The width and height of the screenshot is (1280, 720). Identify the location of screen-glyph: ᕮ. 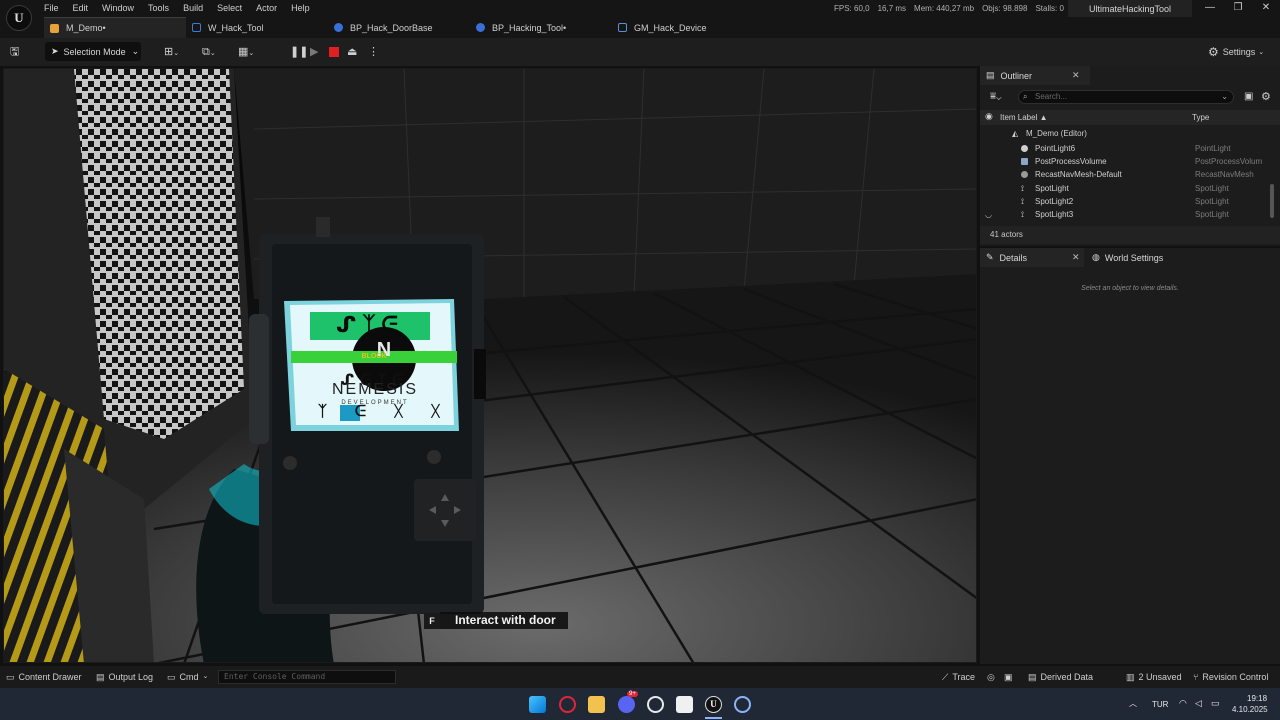
(360, 411).